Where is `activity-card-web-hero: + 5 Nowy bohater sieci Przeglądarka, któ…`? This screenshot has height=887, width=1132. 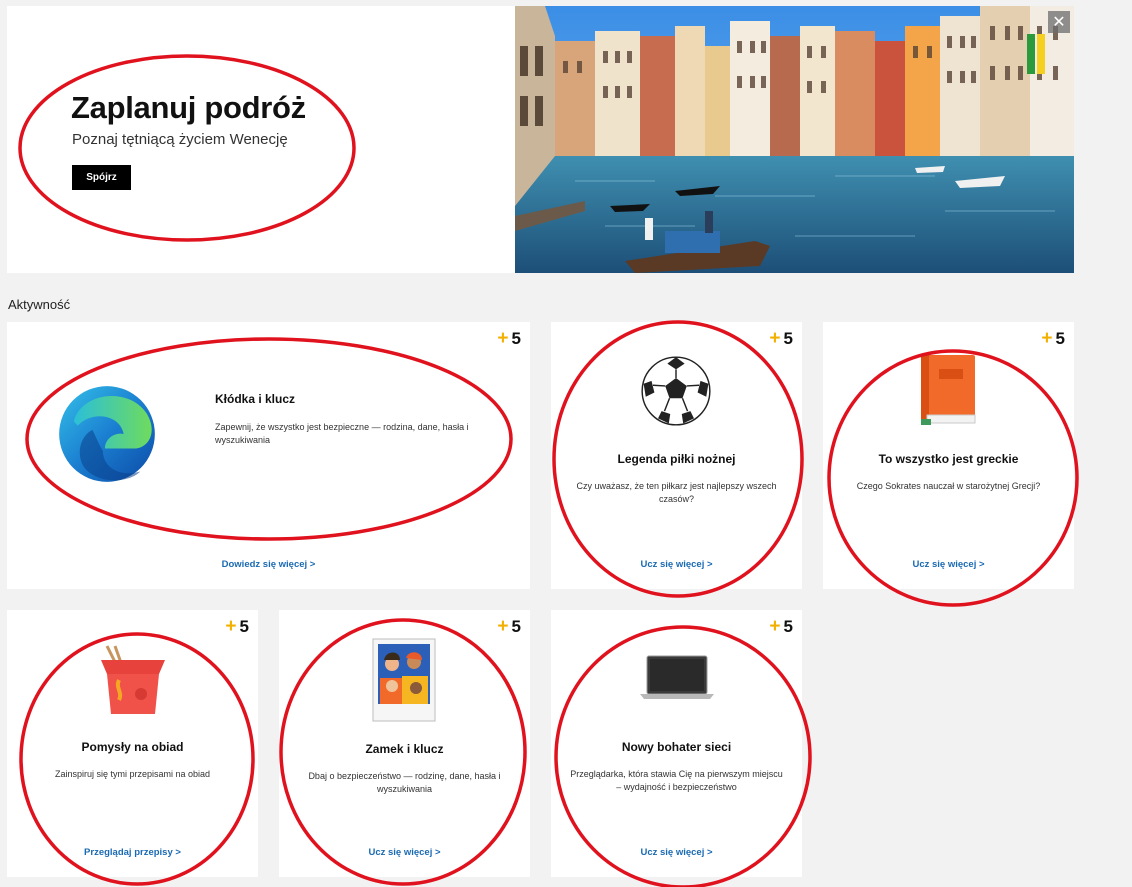 activity-card-web-hero: + 5 Nowy bohater sieci Przeglądarka, któ… is located at coordinates (676, 743).